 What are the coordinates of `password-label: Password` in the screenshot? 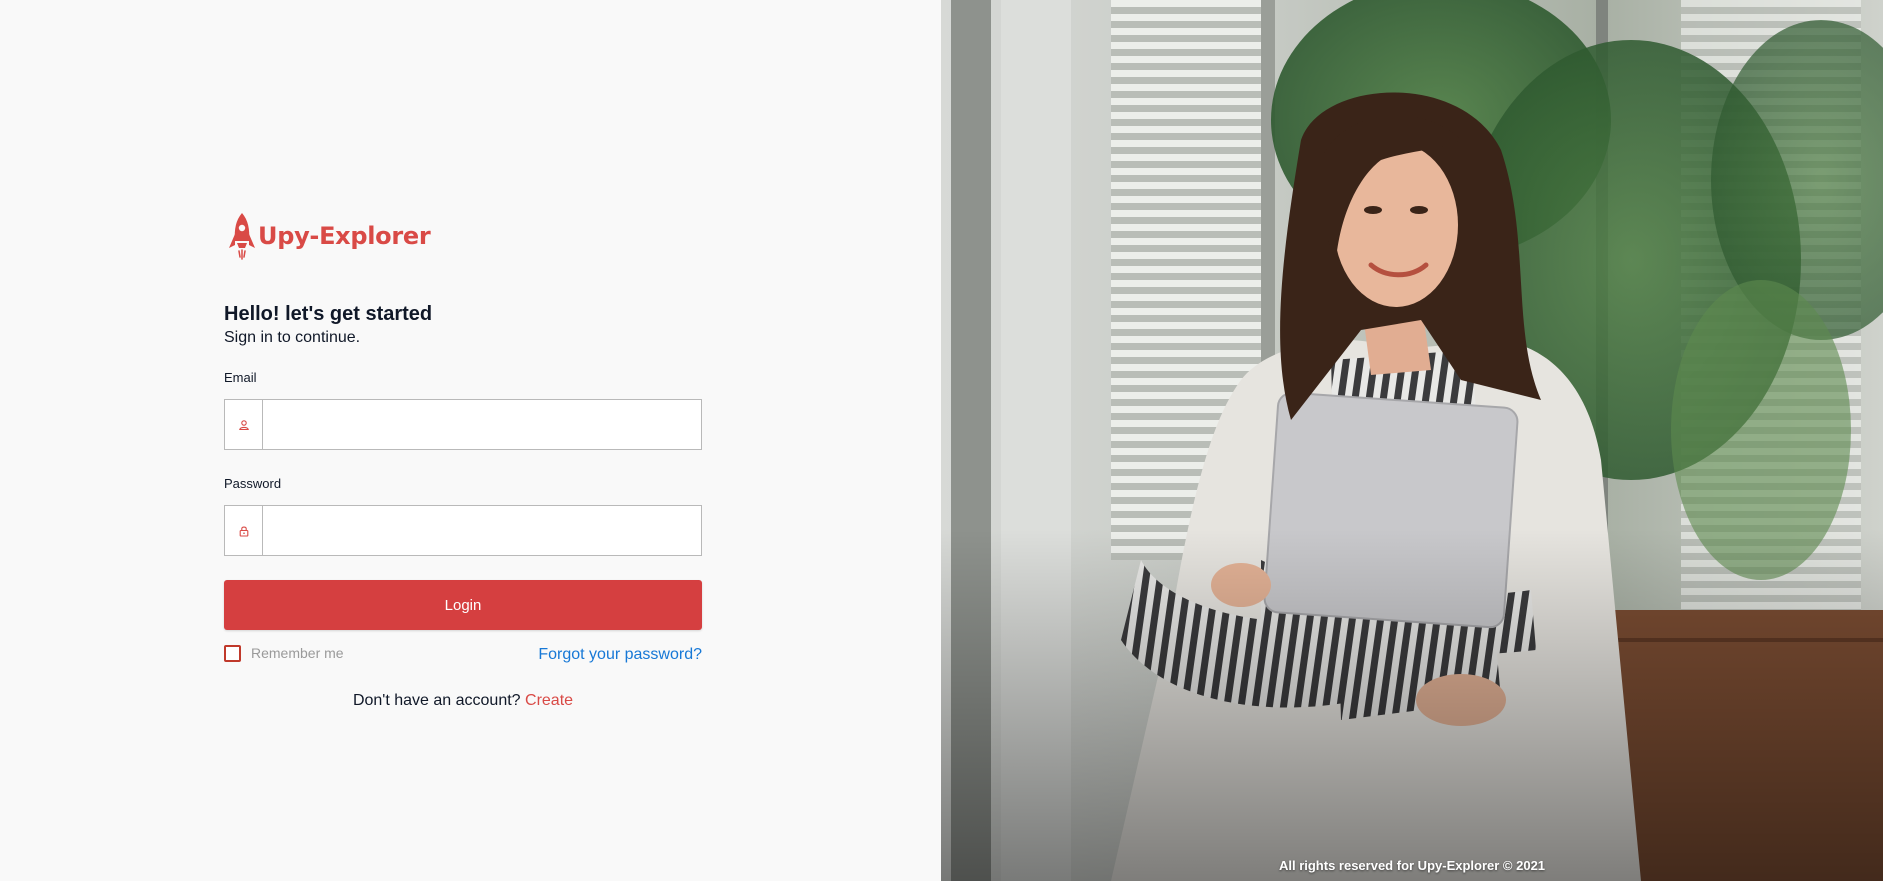 It's located at (253, 483).